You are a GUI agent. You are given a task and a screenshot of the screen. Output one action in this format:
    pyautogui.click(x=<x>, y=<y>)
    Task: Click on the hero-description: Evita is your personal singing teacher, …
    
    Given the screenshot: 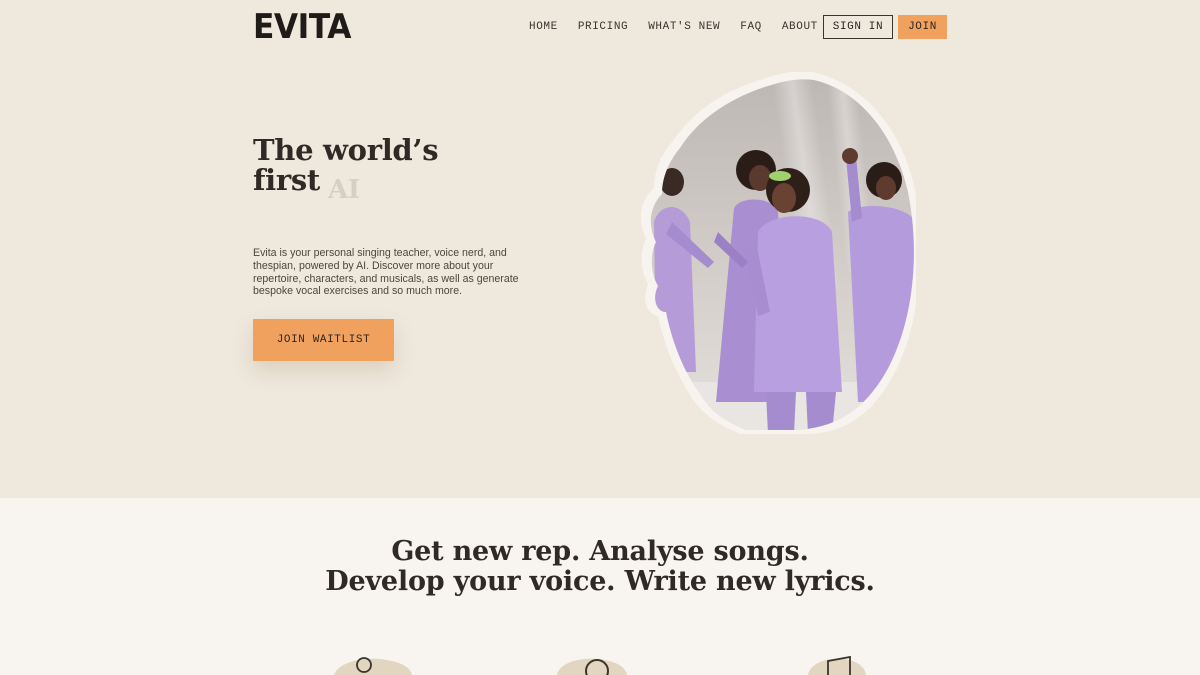 What is the action you would take?
    pyautogui.click(x=386, y=272)
    